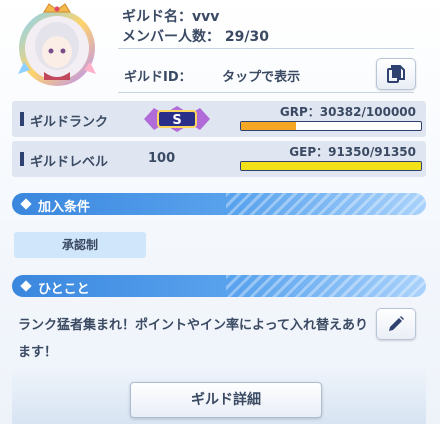 The image size is (440, 424). I want to click on guild-emblem-character-icon, so click(57, 44).